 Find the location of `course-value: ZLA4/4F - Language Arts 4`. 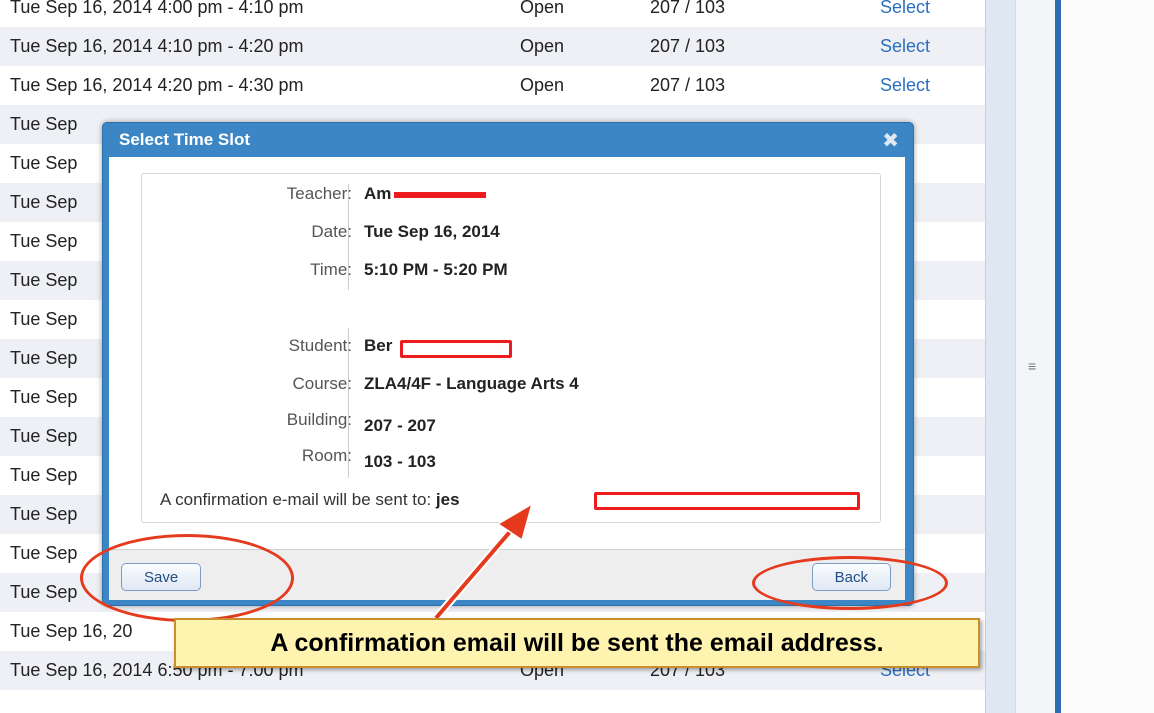

course-value: ZLA4/4F - Language Arts 4 is located at coordinates (471, 383).